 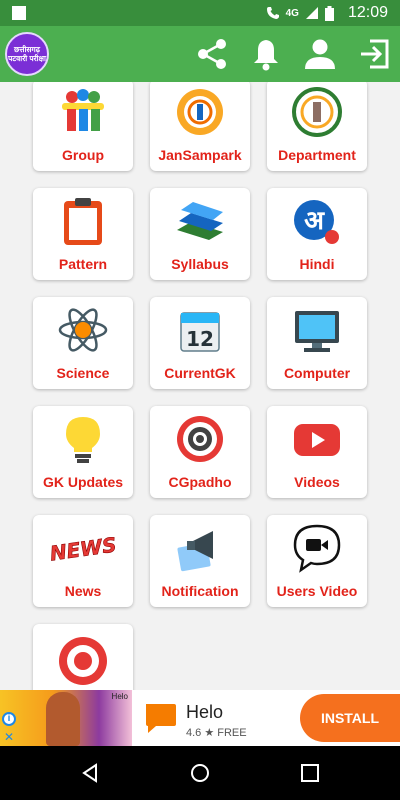 I want to click on target-logo-icon, so click(x=83, y=661).